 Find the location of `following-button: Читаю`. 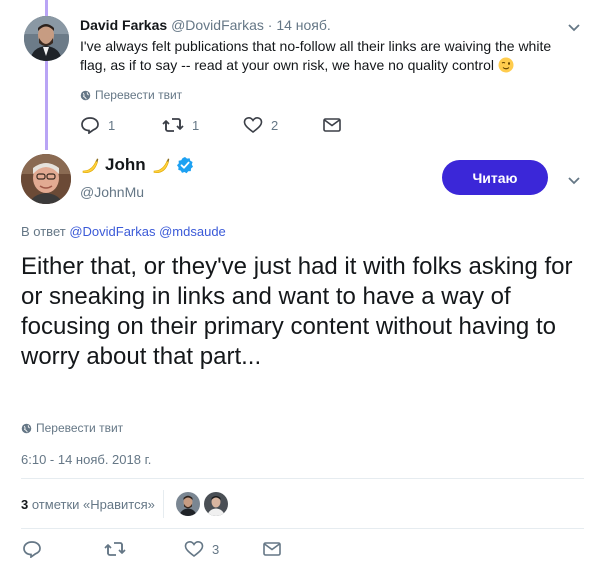

following-button: Читаю is located at coordinates (495, 177).